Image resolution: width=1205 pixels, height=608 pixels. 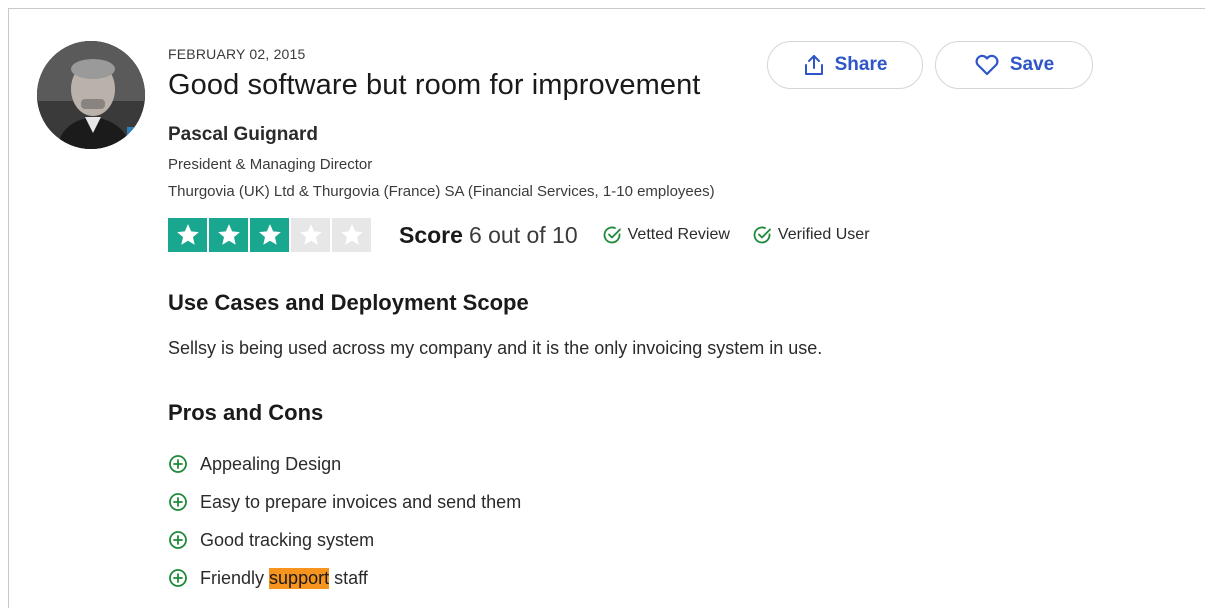 I want to click on pro-text: Good tracking system, so click(x=287, y=539).